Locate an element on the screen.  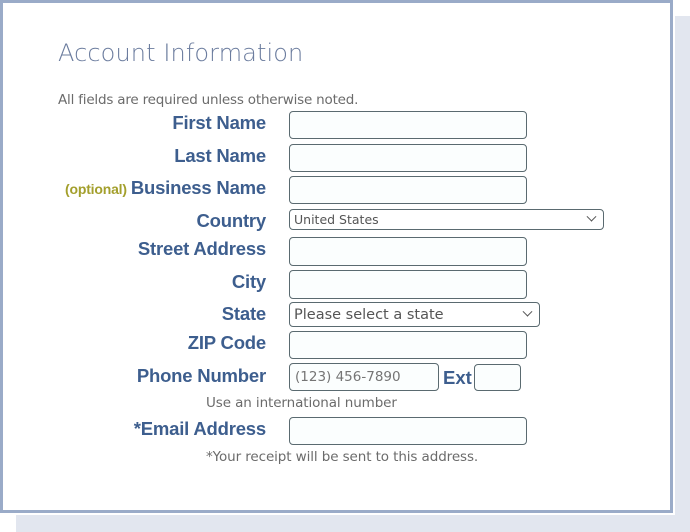
state-select: Please select a state is located at coordinates (414, 314).